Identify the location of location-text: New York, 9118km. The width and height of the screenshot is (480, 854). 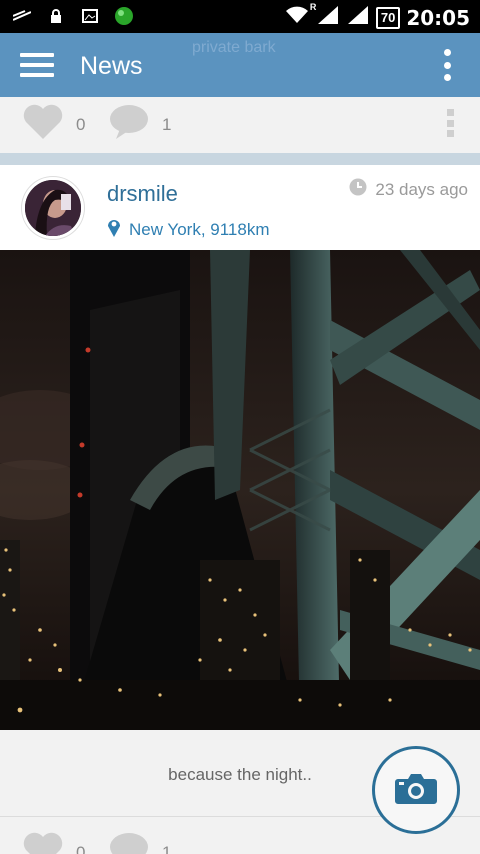
(199, 229).